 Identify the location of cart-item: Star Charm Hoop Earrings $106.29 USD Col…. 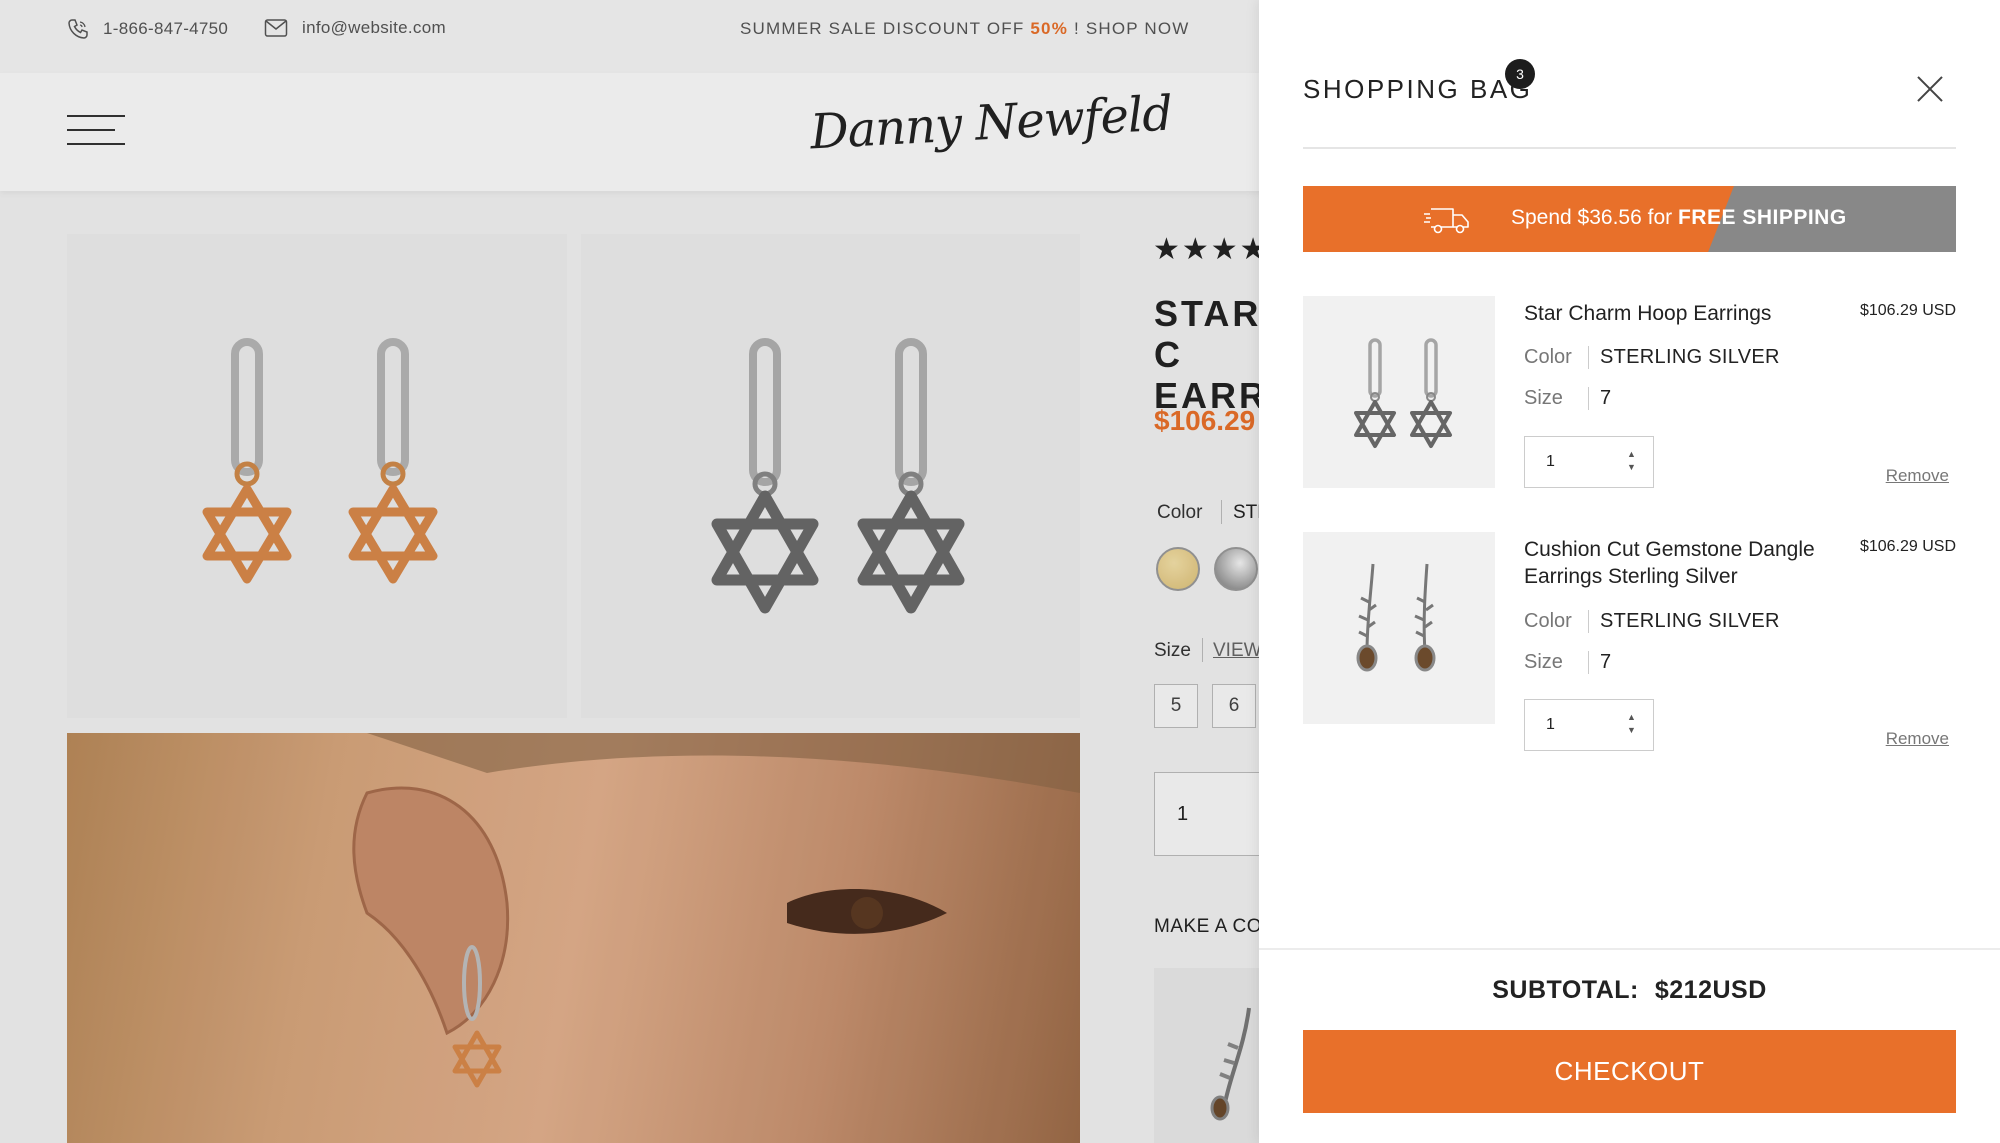
(1629, 393).